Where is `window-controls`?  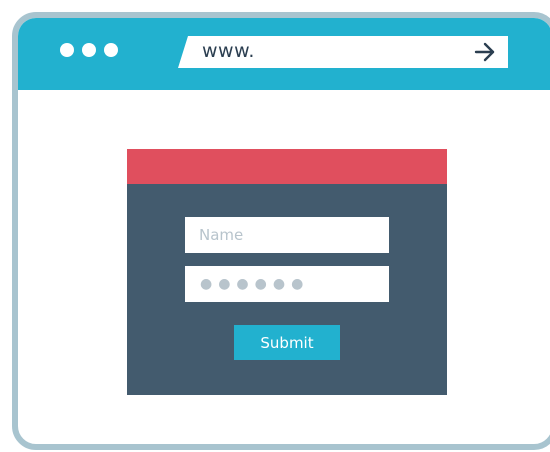 window-controls is located at coordinates (89, 50).